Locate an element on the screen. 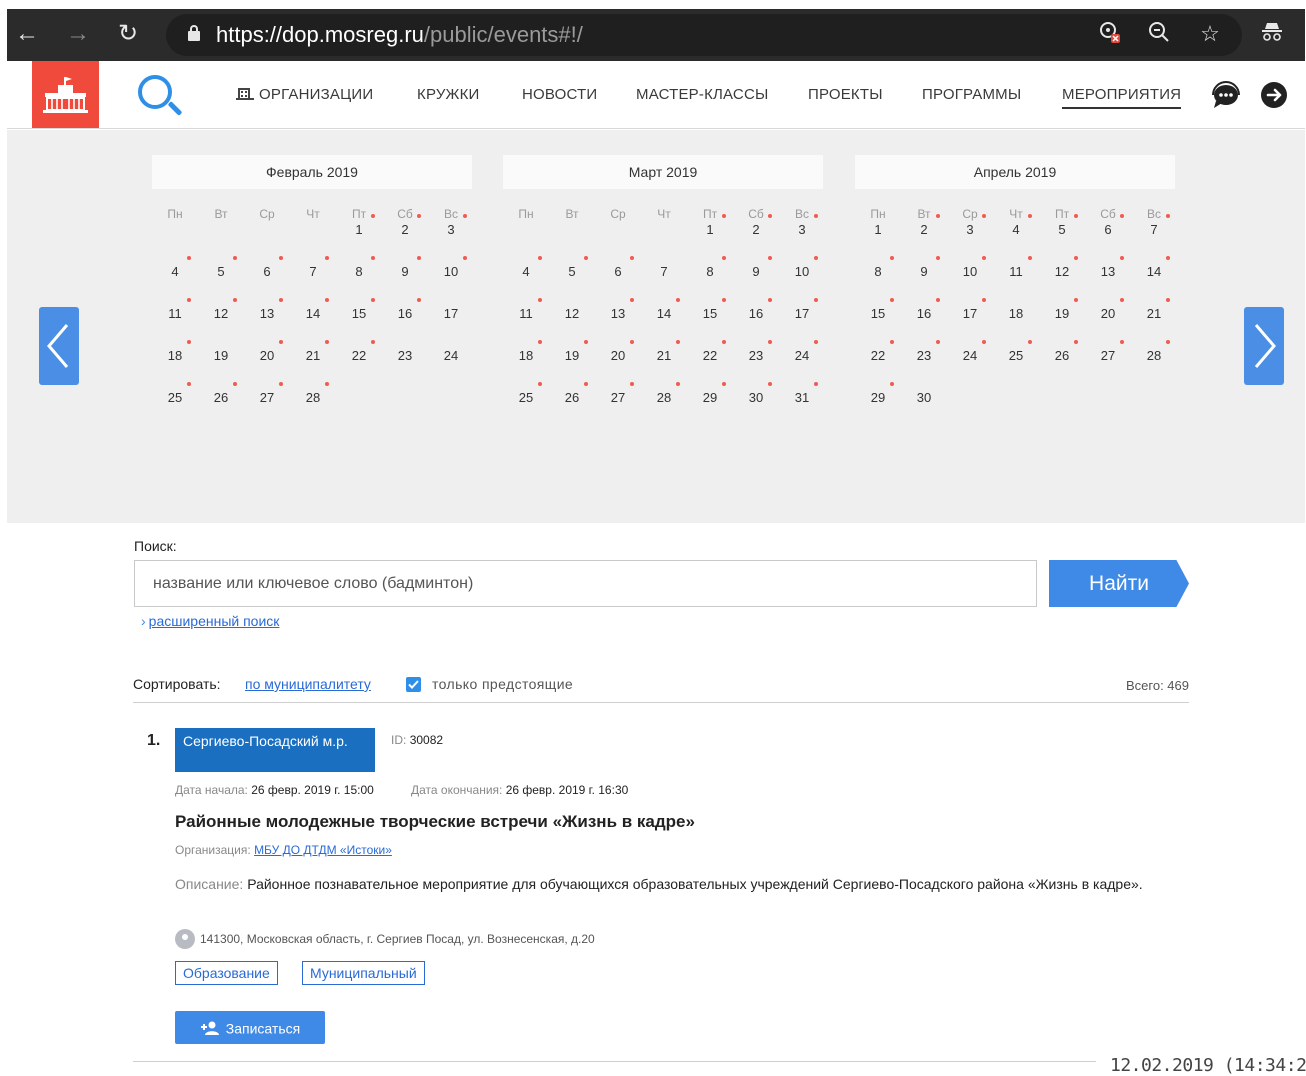  back-icon: ← is located at coordinates (27, 34).